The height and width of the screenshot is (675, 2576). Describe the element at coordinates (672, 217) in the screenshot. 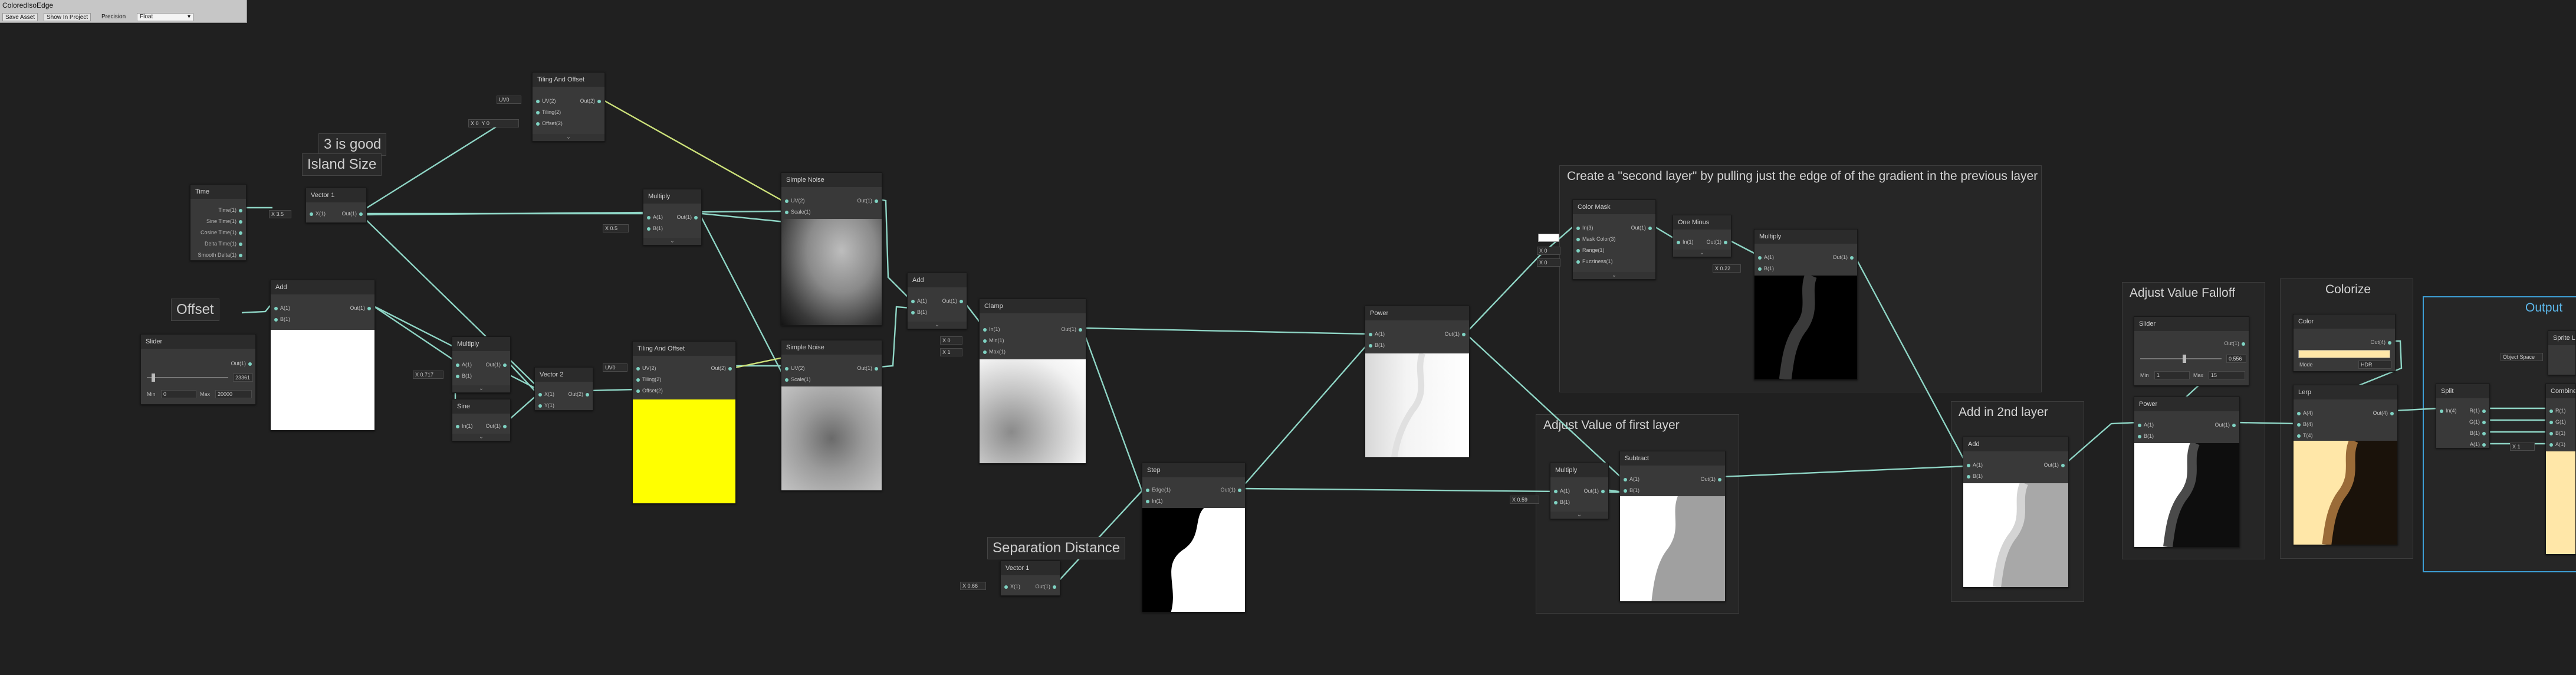

I see `multiply-top-node: Multiply A(1) B(1) Out(1) ⌄` at that location.